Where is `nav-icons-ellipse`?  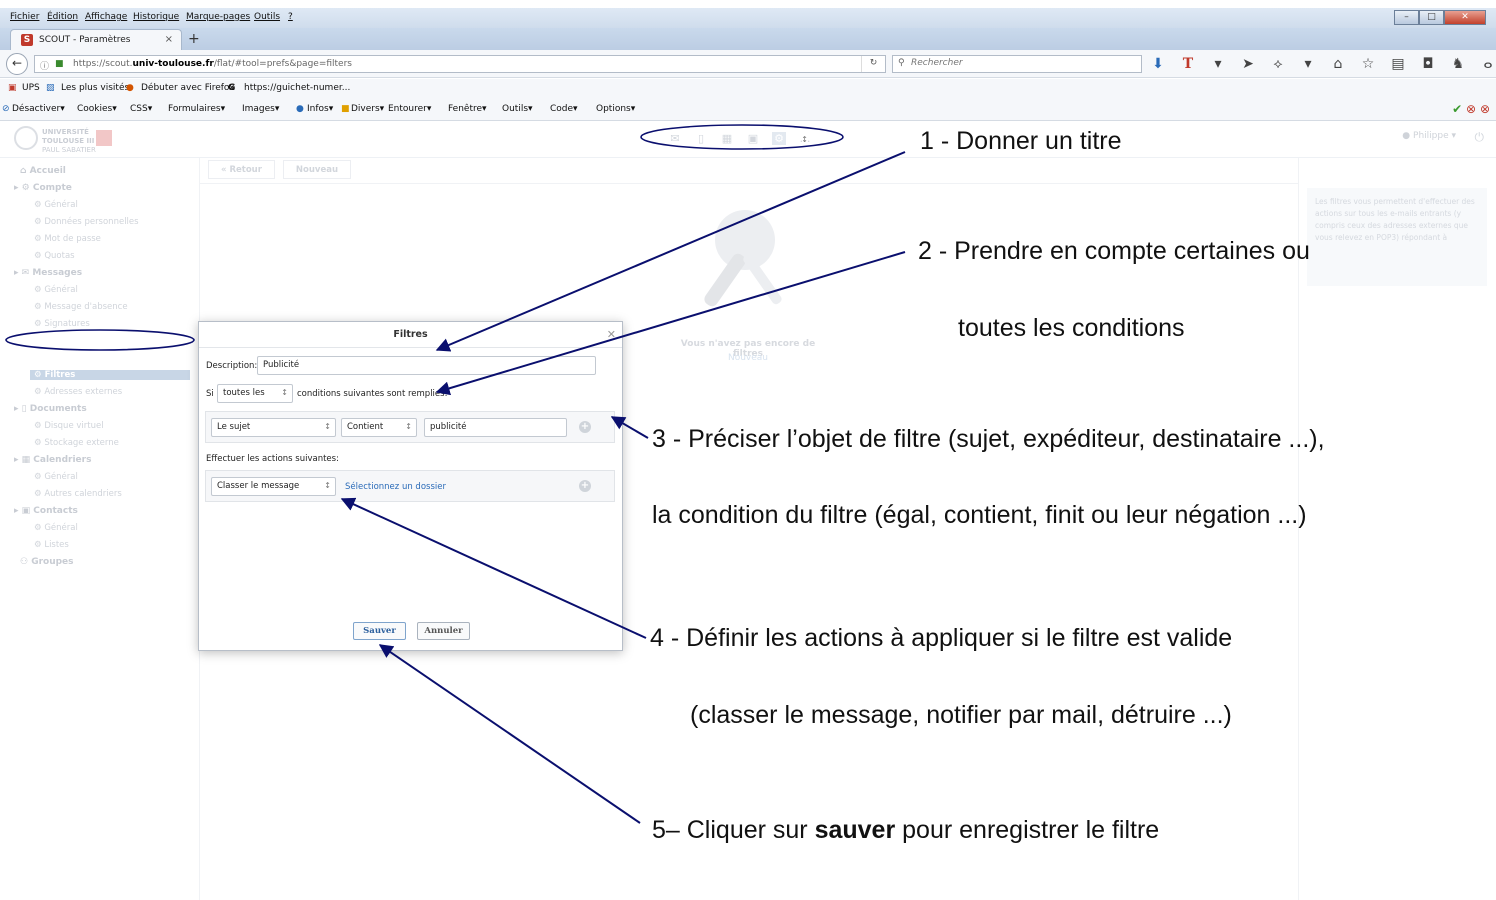 nav-icons-ellipse is located at coordinates (742, 137).